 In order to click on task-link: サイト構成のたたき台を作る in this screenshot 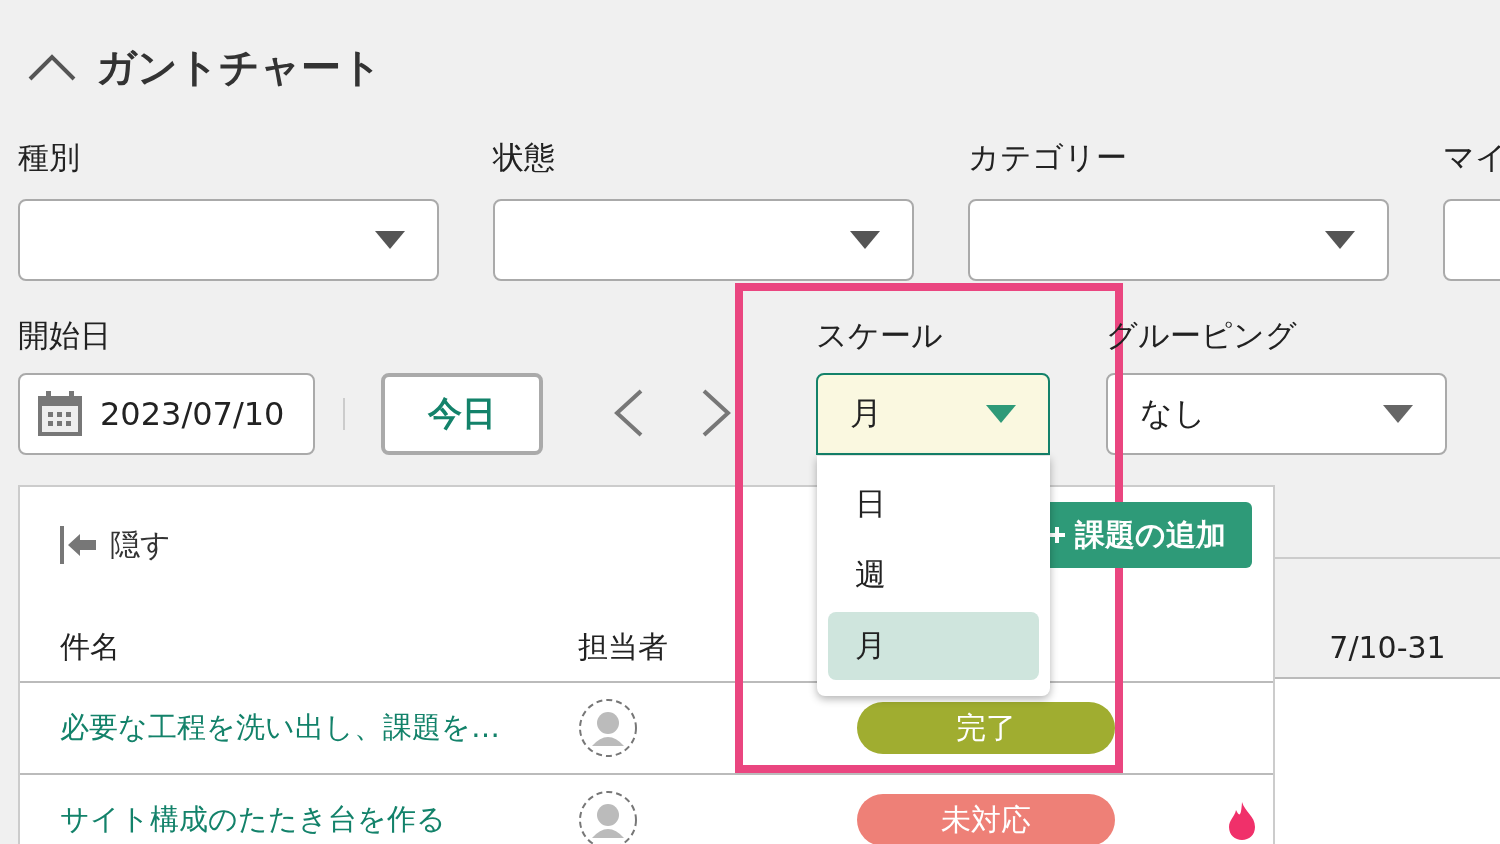, I will do `click(253, 820)`.